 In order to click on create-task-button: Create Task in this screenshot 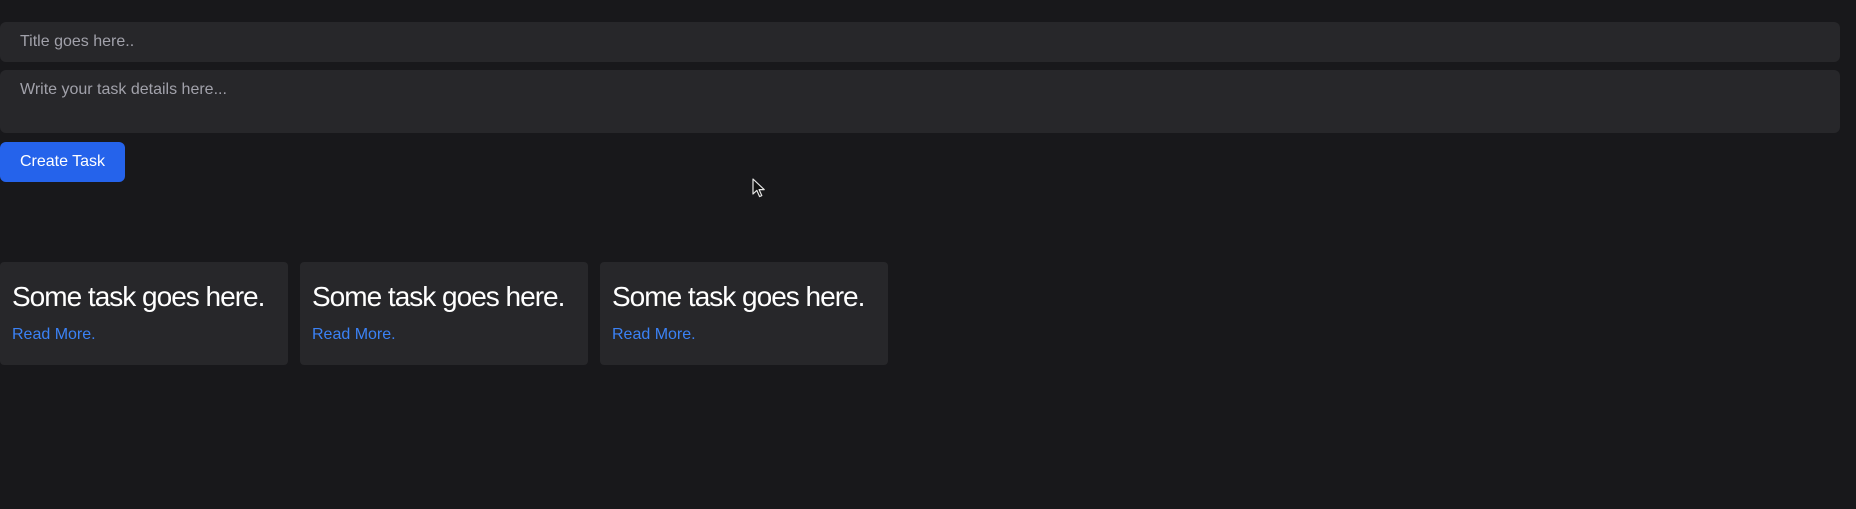, I will do `click(62, 162)`.